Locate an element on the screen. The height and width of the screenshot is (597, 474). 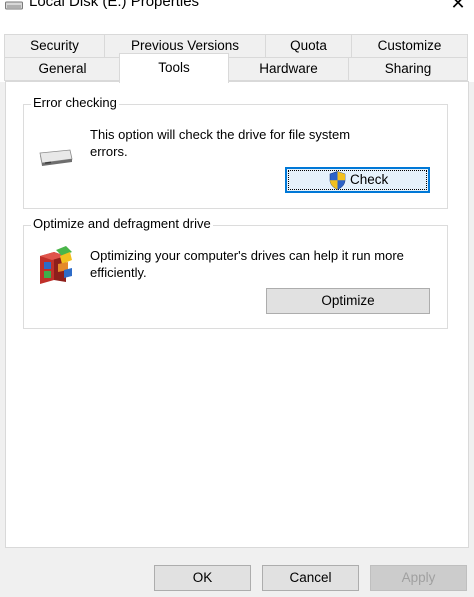
cancel-button: Cancel is located at coordinates (310, 578).